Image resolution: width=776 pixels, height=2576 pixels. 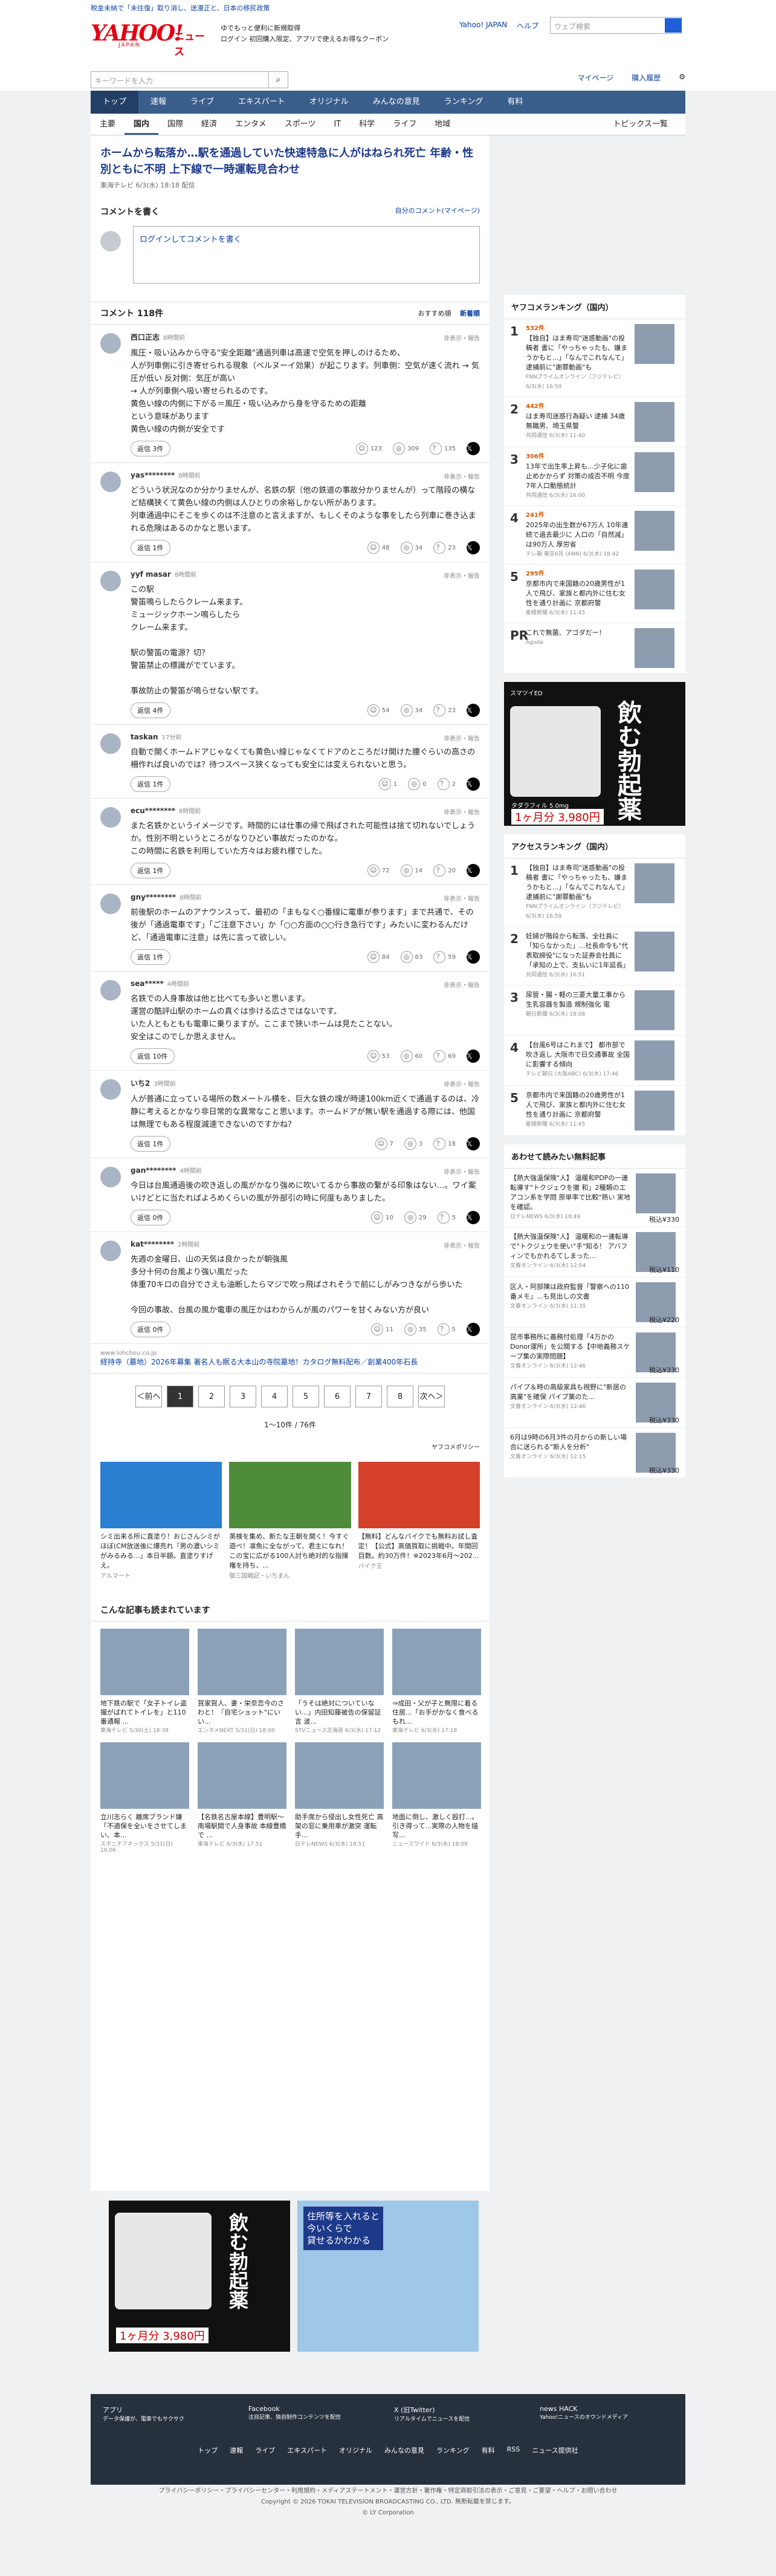 I want to click on footer-link: 速報, so click(x=236, y=2450).